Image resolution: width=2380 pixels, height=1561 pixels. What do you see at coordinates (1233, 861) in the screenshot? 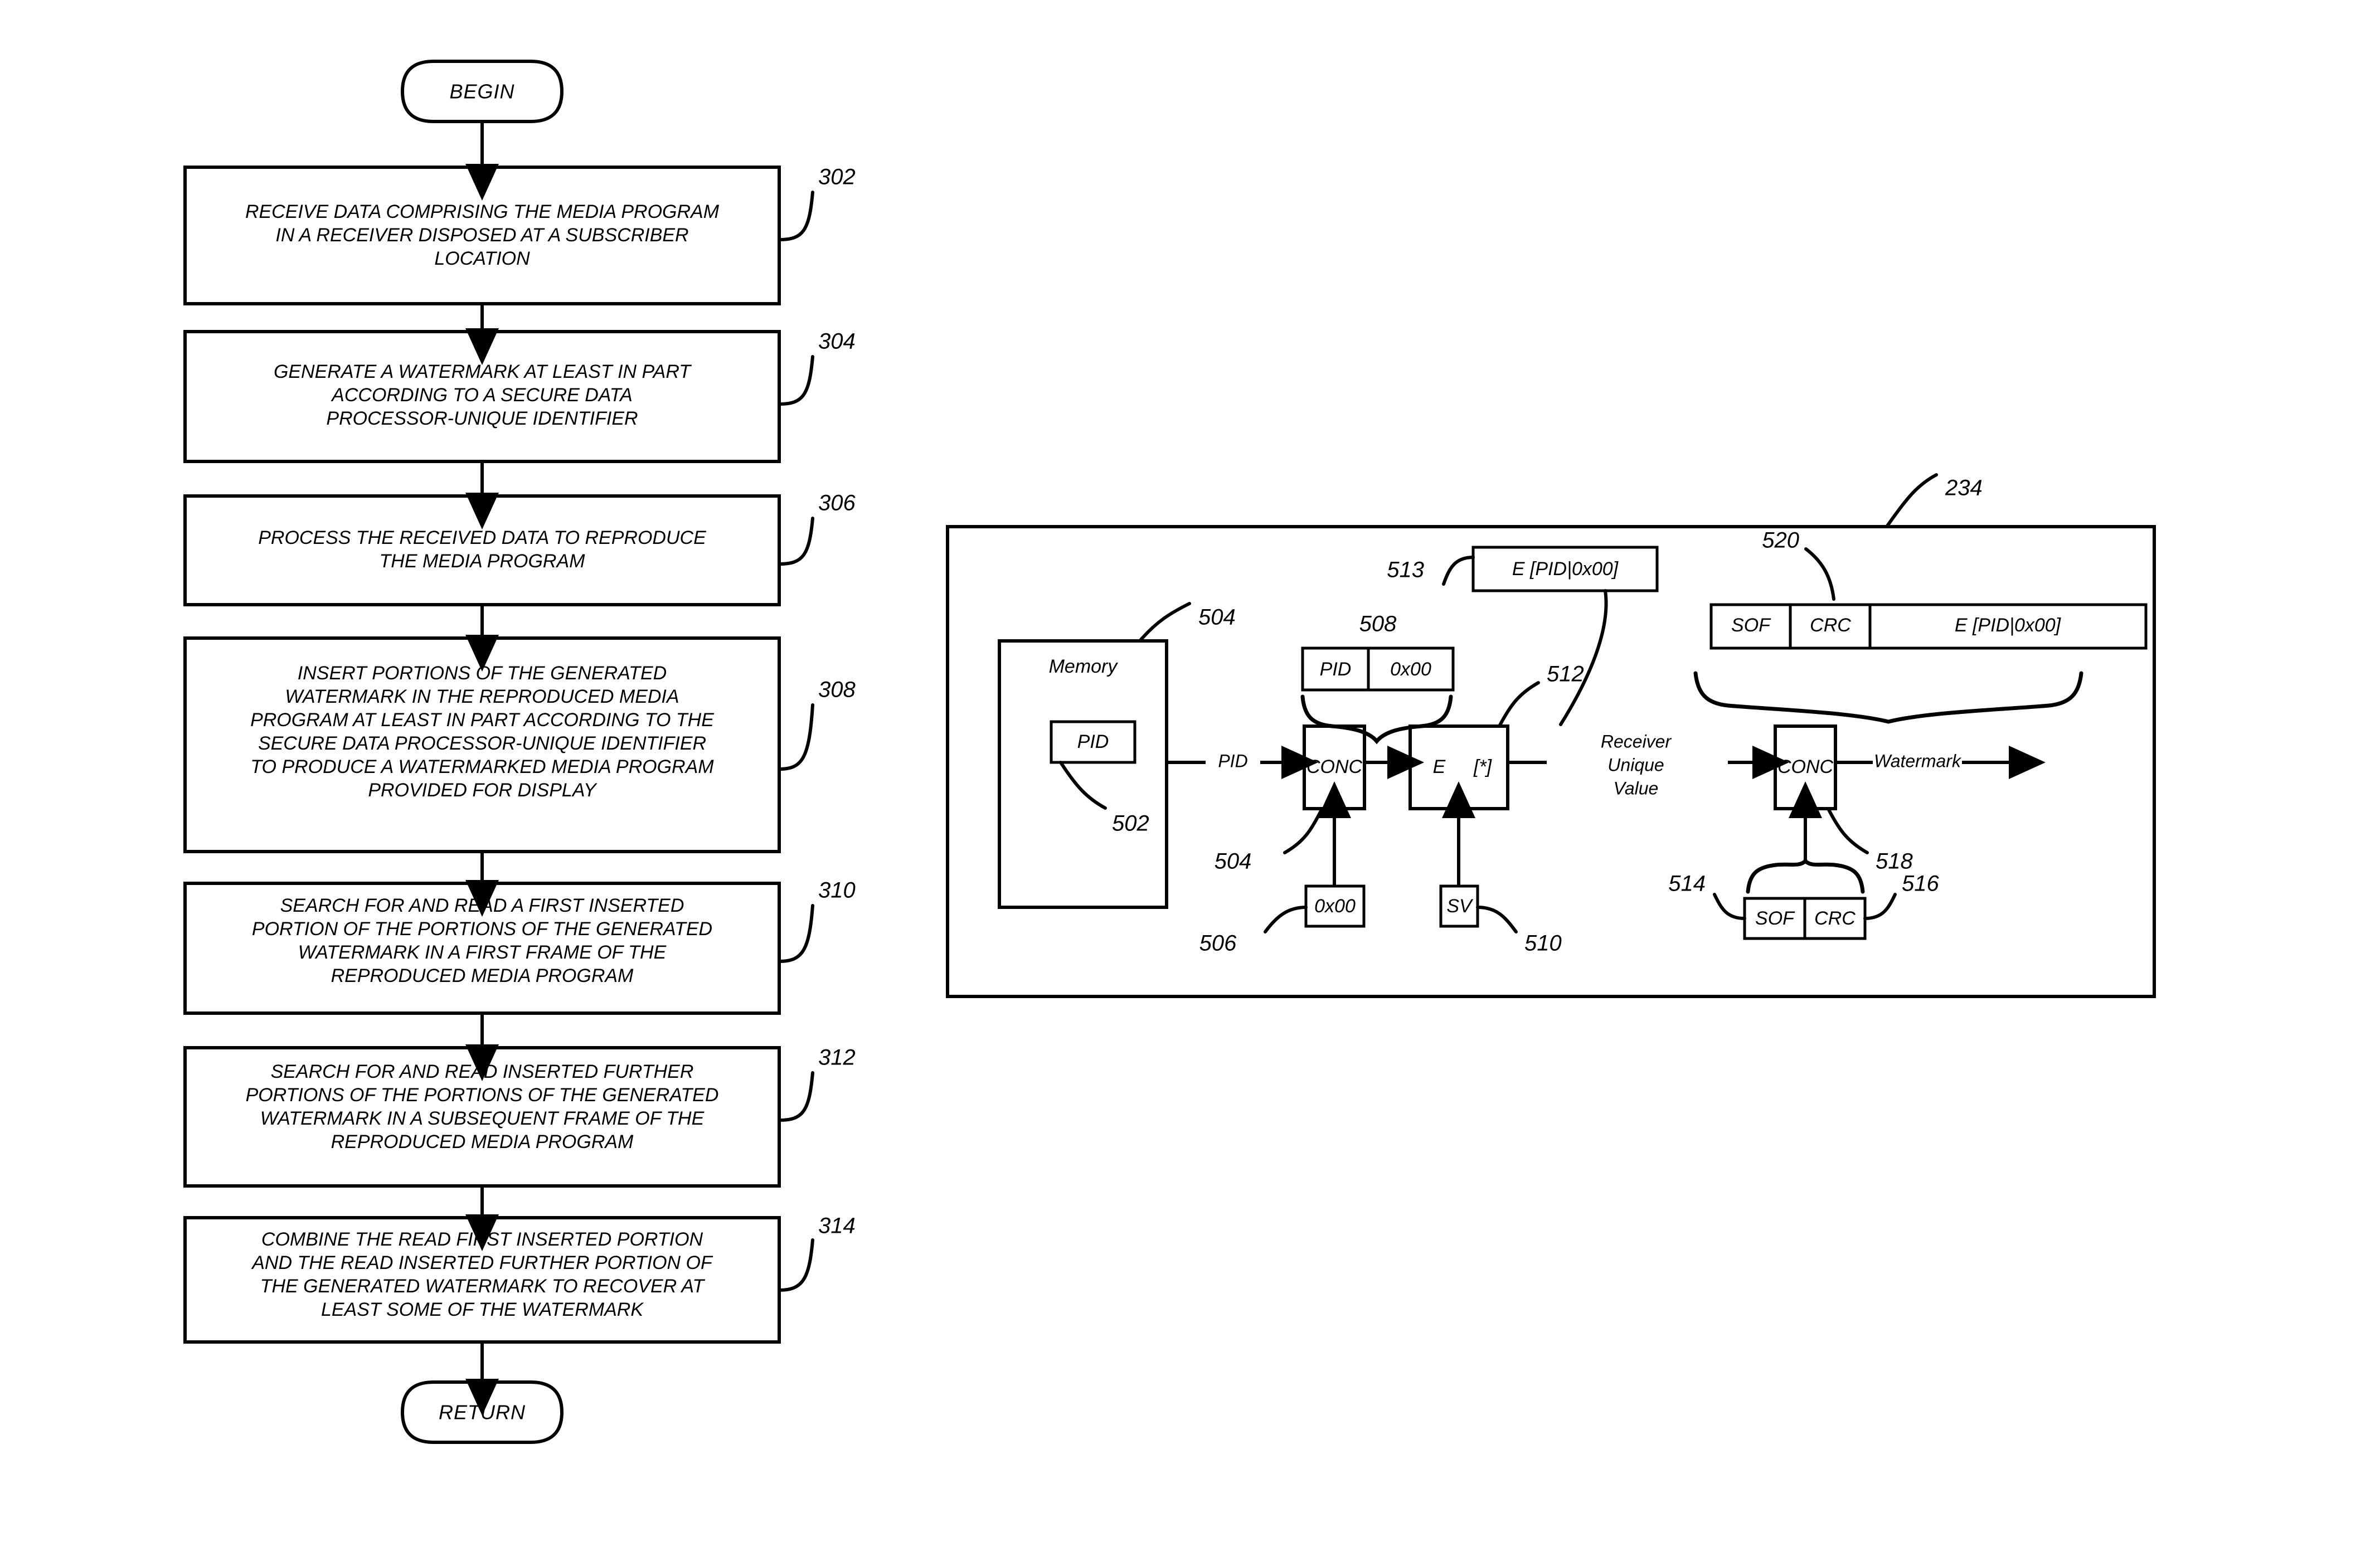
I see `ref-504-conc: 504` at bounding box center [1233, 861].